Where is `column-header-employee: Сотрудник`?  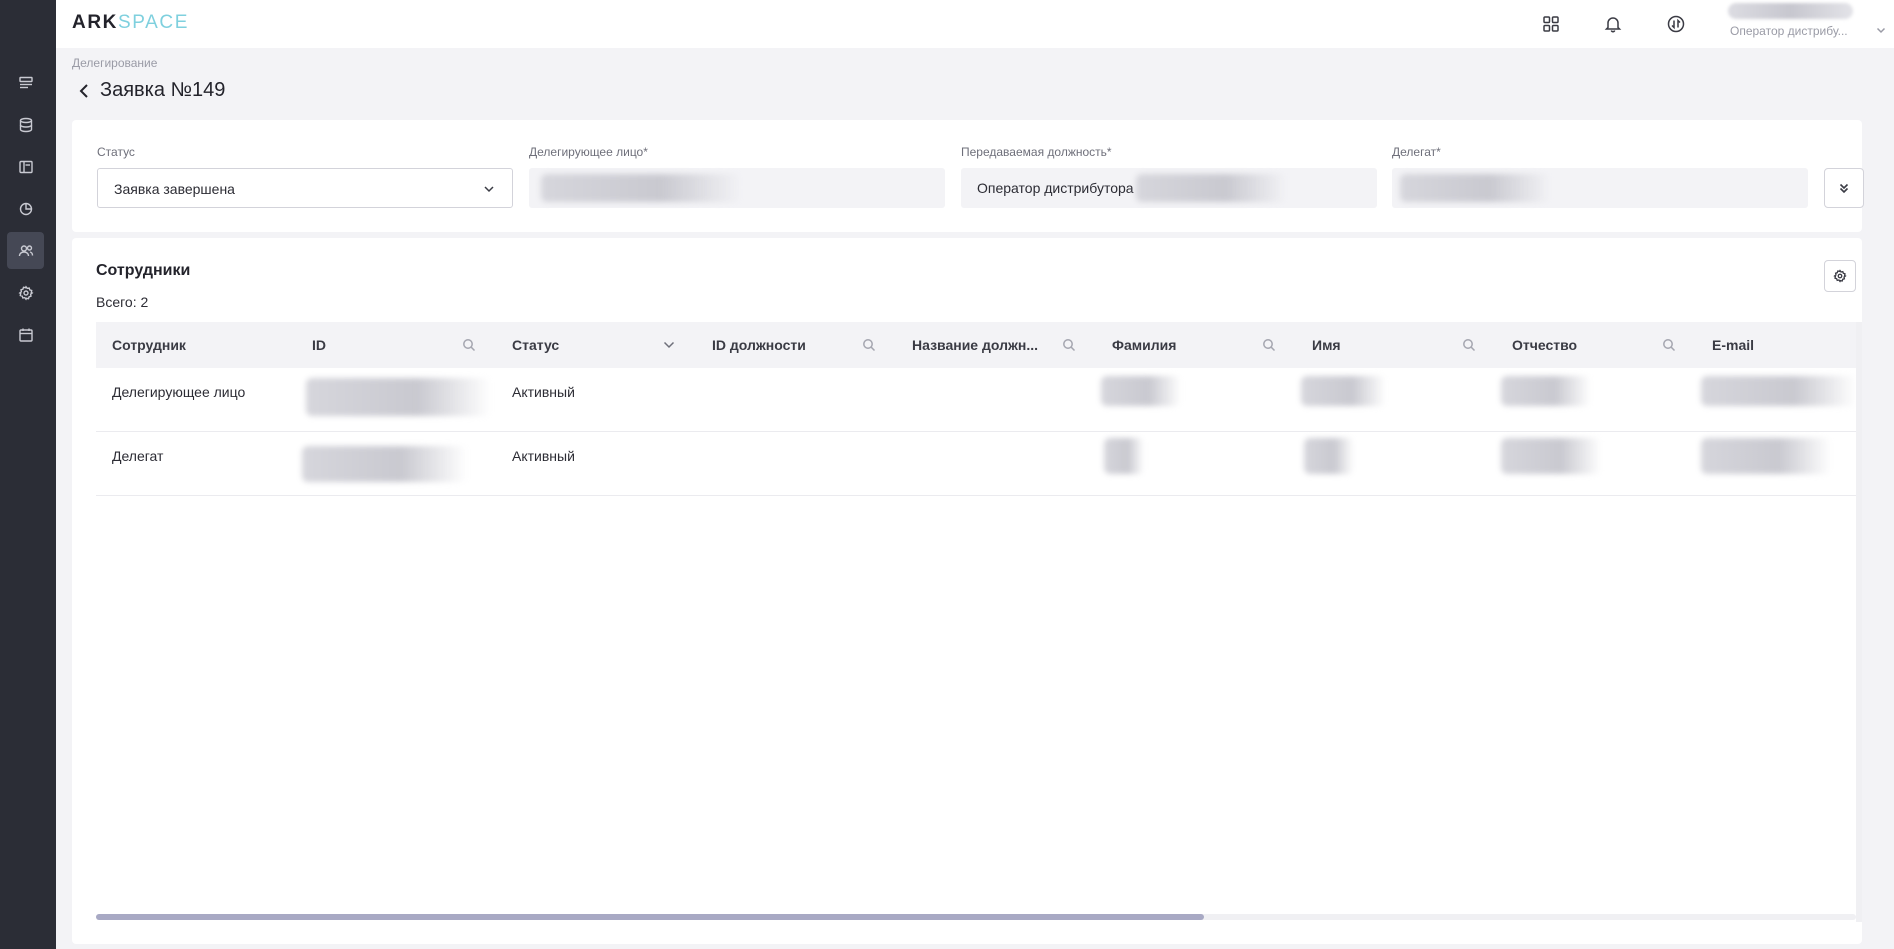
column-header-employee: Сотрудник is located at coordinates (196, 345).